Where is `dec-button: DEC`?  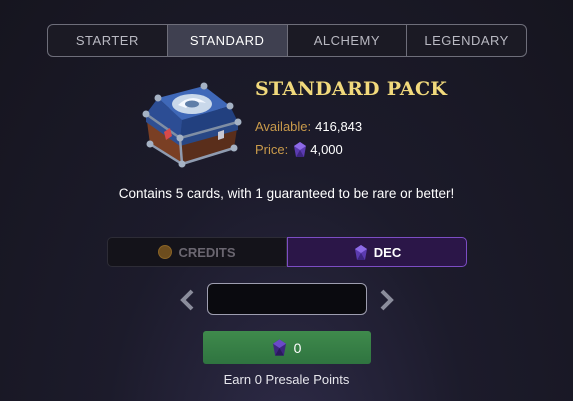
dec-button: DEC is located at coordinates (377, 252).